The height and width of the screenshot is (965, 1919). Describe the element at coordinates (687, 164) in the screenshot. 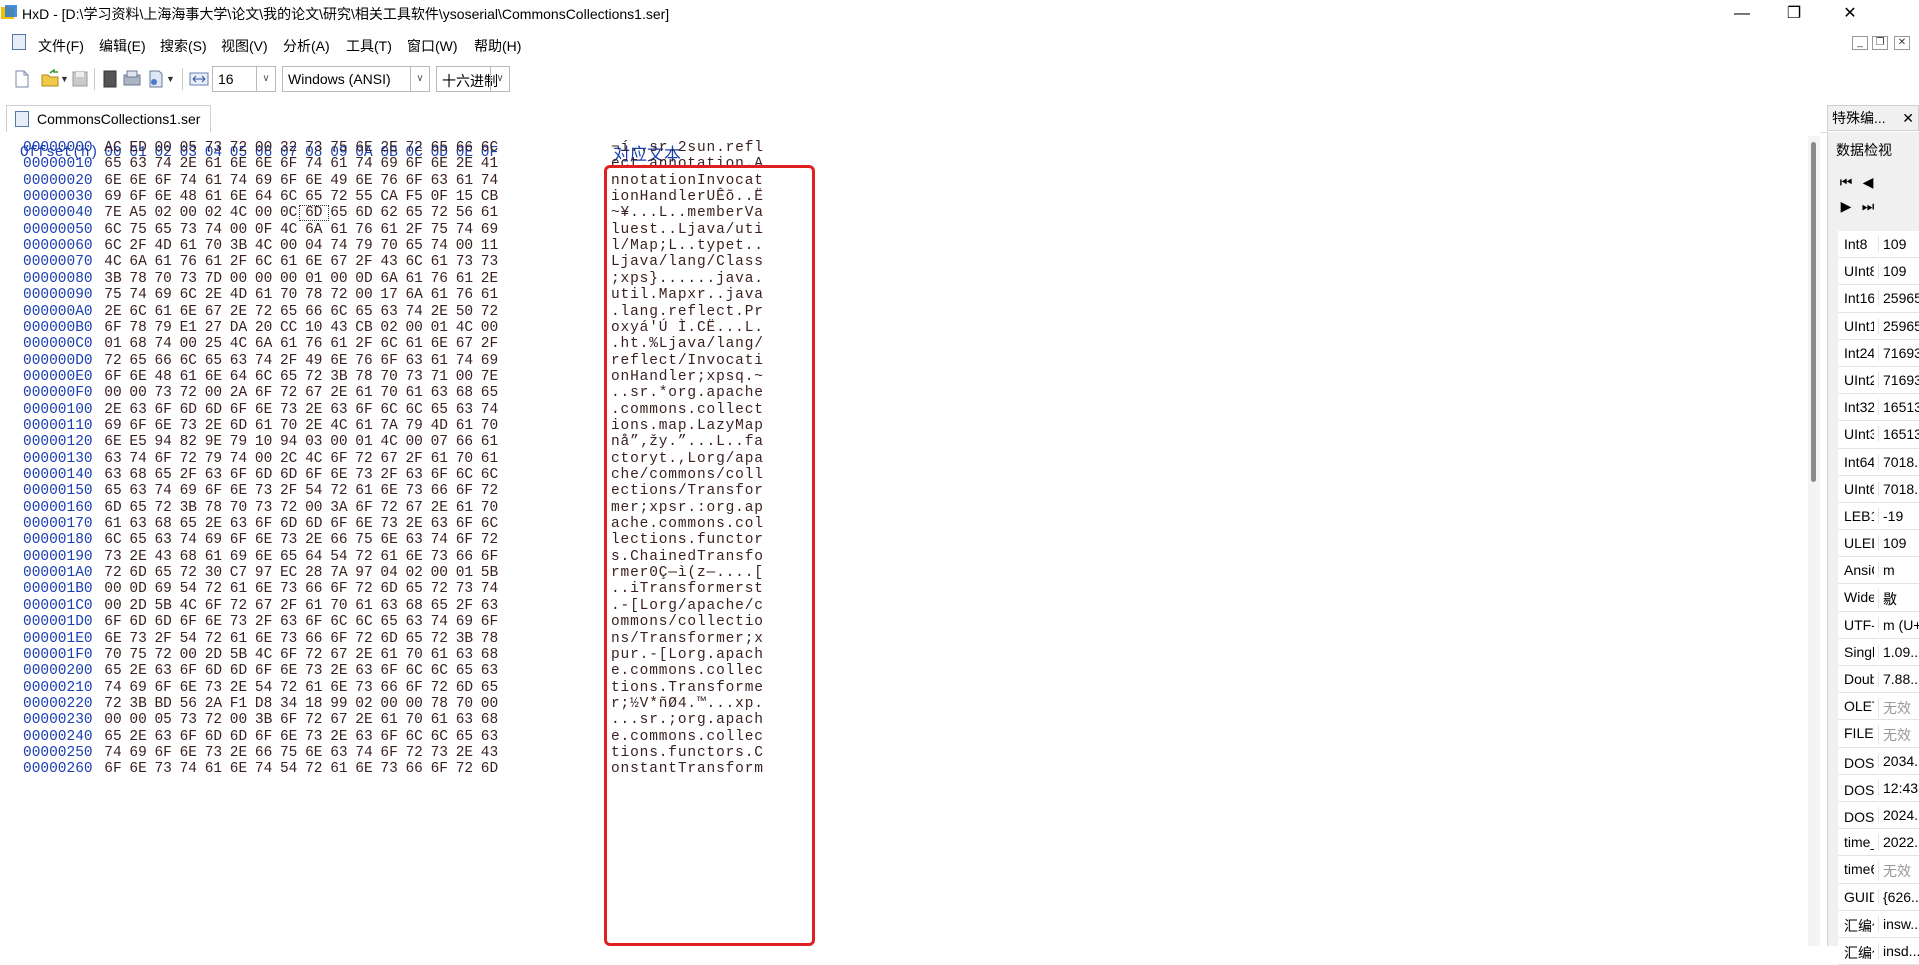

I see `row-text: ect.annotation.A` at that location.